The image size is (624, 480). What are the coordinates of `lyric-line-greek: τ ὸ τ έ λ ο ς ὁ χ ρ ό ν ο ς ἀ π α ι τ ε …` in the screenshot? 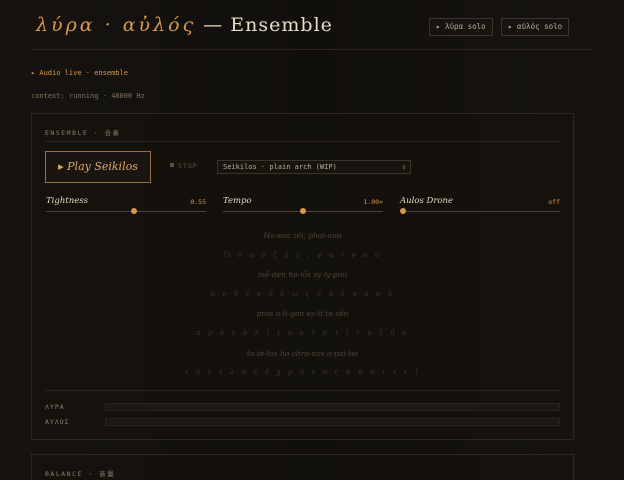 It's located at (302, 372).